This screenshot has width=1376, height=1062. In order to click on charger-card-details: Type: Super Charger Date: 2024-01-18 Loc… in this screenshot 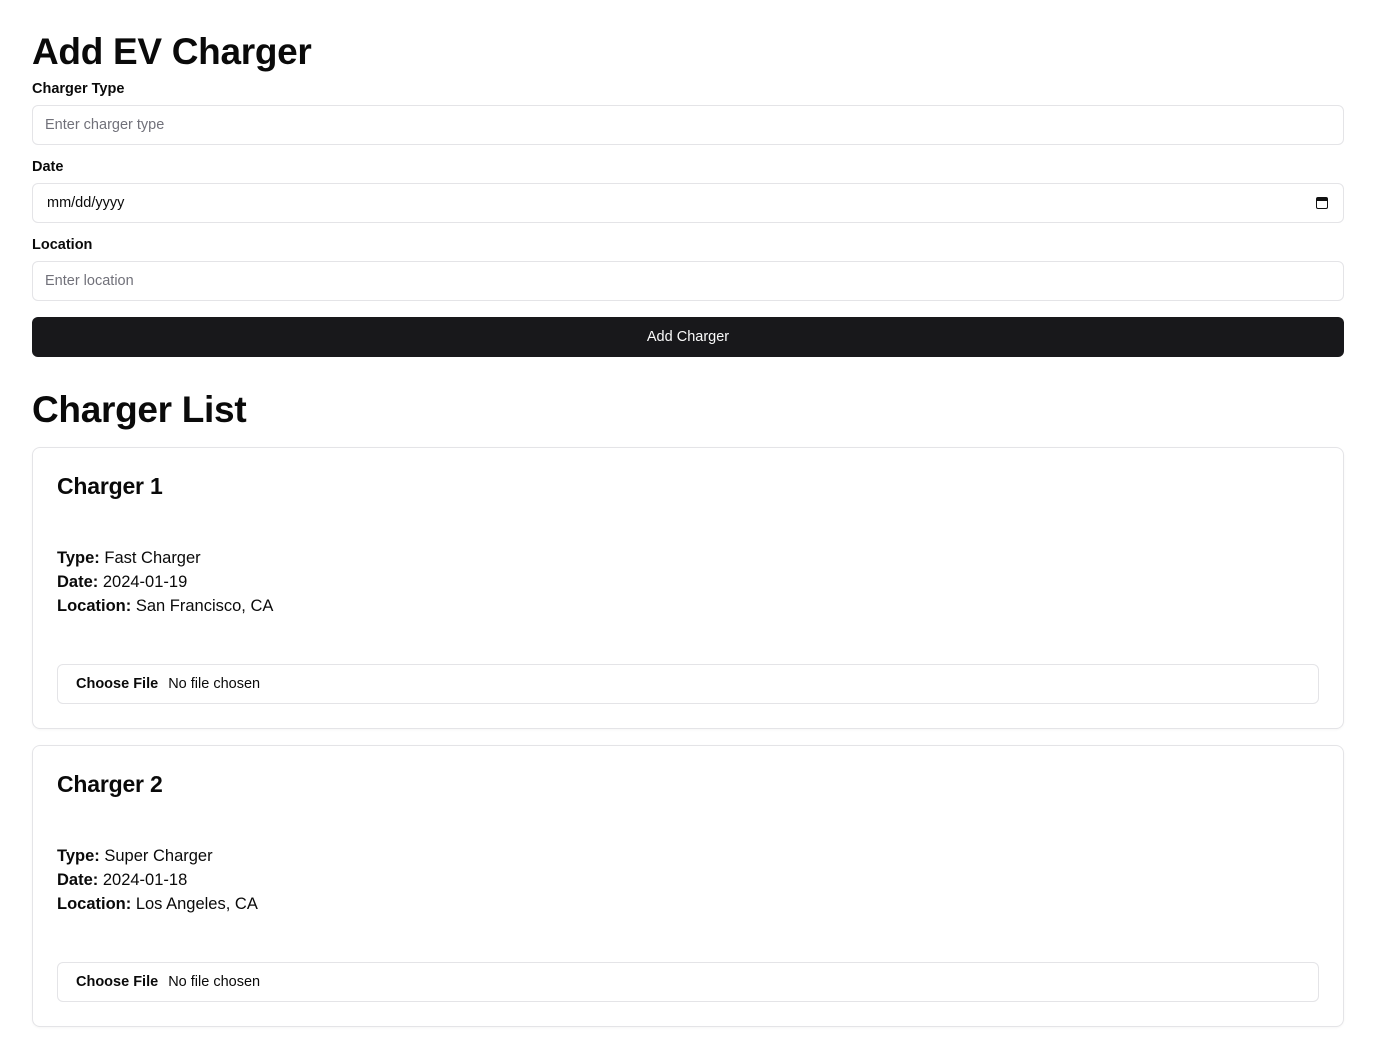, I will do `click(688, 880)`.